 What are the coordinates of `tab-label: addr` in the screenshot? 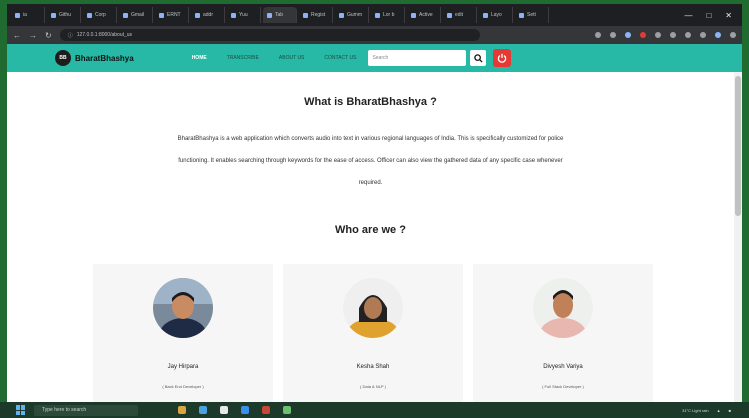 It's located at (208, 15).